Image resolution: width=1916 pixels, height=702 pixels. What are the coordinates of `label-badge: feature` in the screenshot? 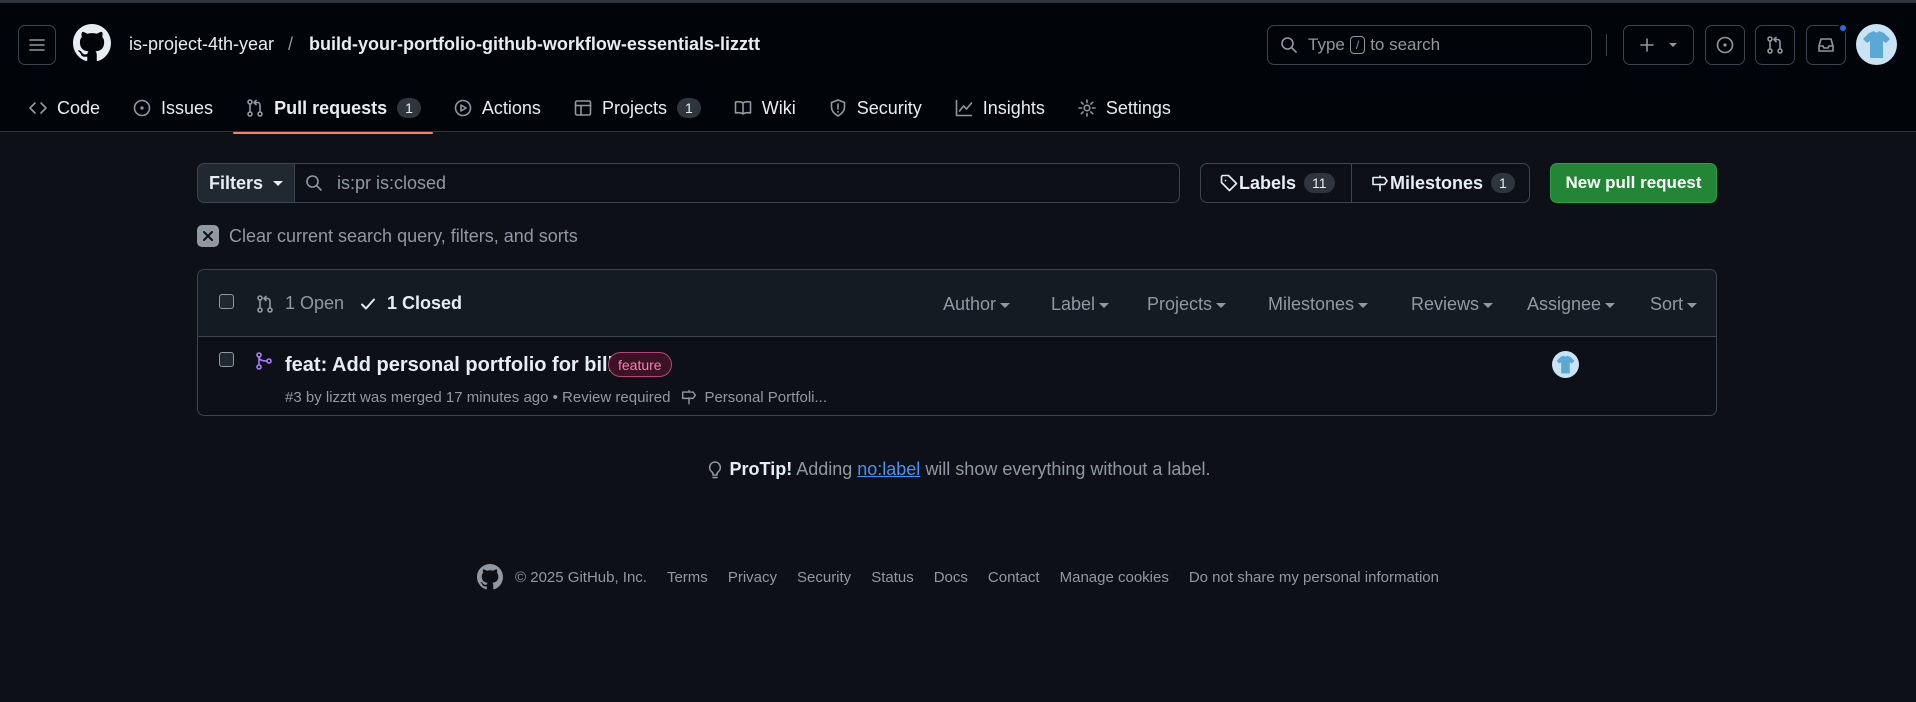 It's located at (640, 364).